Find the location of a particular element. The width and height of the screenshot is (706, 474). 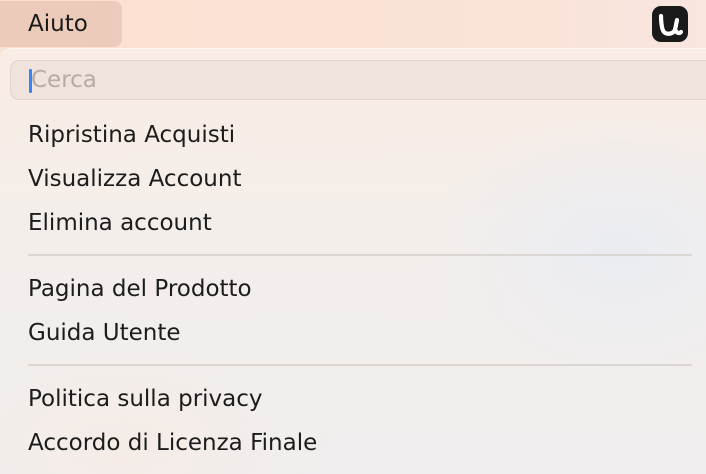

menu-item-accordo-licenza: Accordo di Licenza Finale is located at coordinates (172, 443).